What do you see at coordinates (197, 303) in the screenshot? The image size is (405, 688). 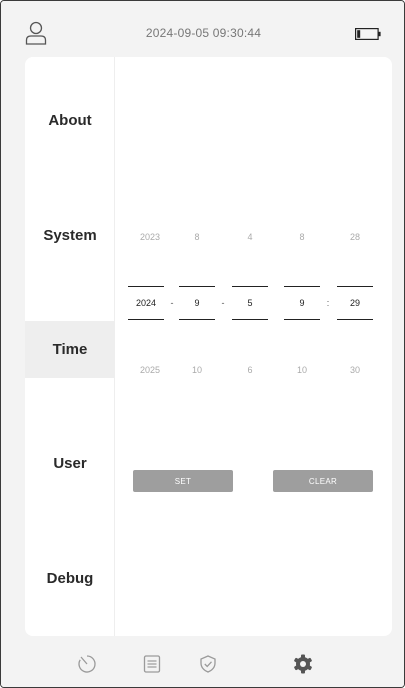 I see `month-picker: 9` at bounding box center [197, 303].